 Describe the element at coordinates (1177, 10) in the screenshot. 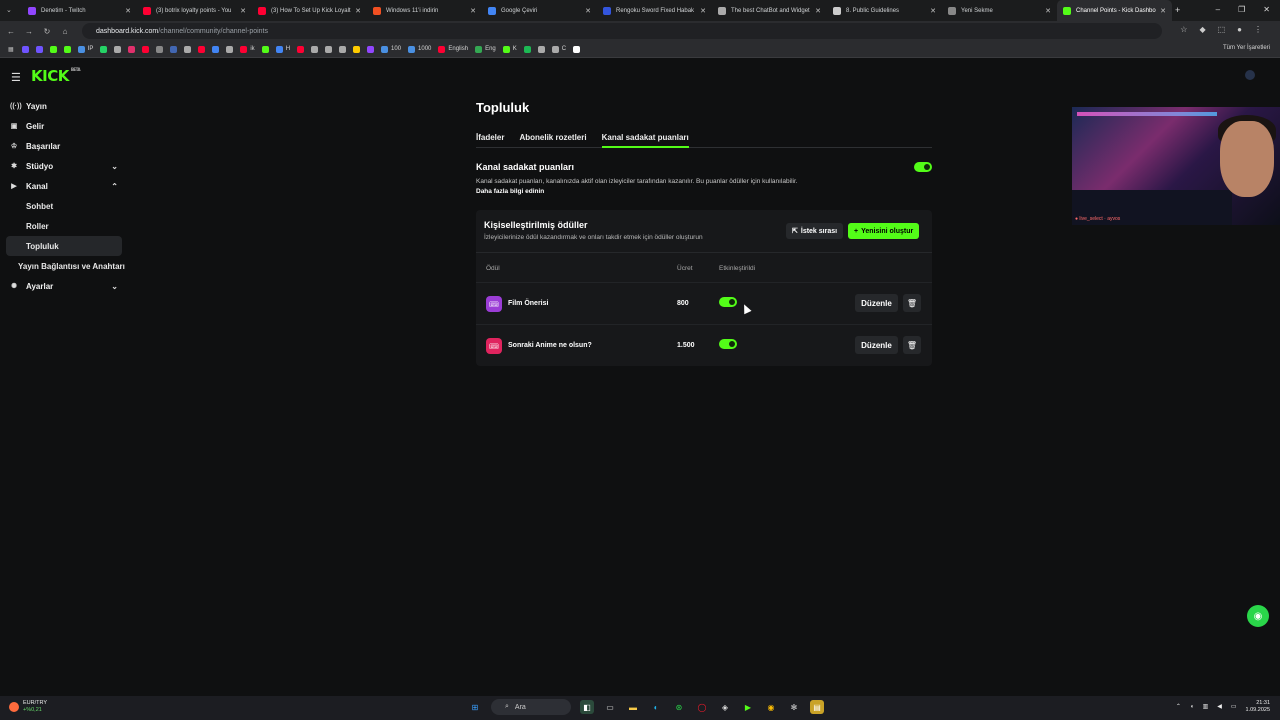

I see `new-tab-button: +` at that location.